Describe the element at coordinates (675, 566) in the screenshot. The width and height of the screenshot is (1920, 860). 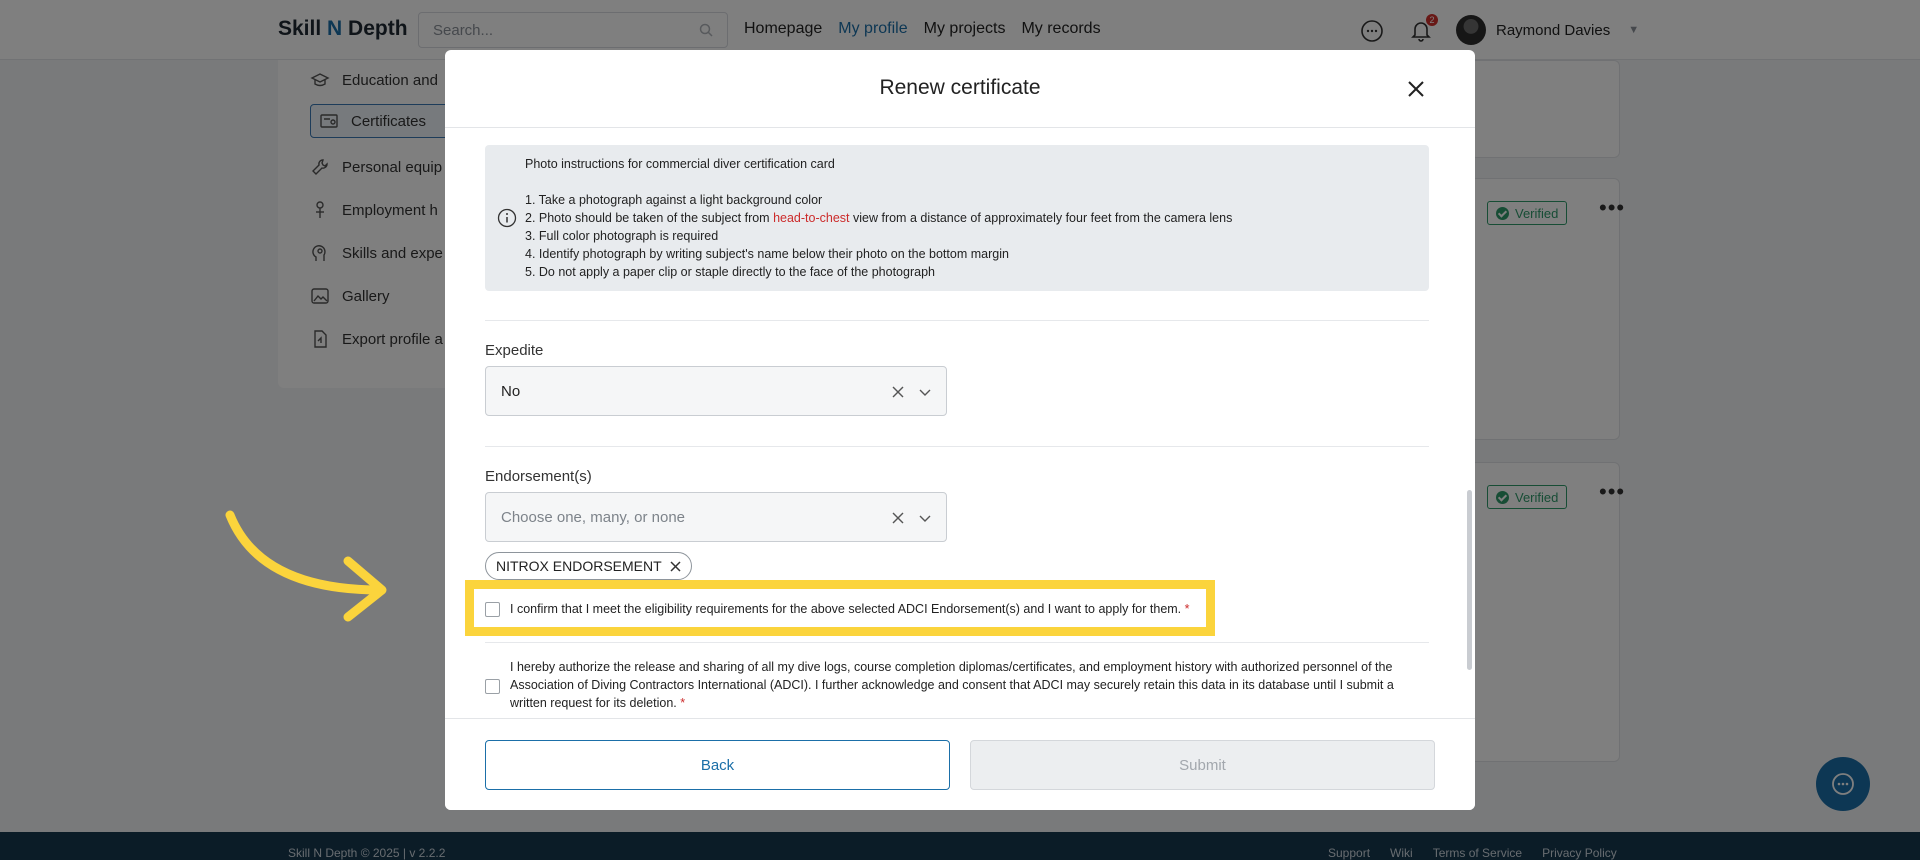
I see `remove-chip-icon` at that location.